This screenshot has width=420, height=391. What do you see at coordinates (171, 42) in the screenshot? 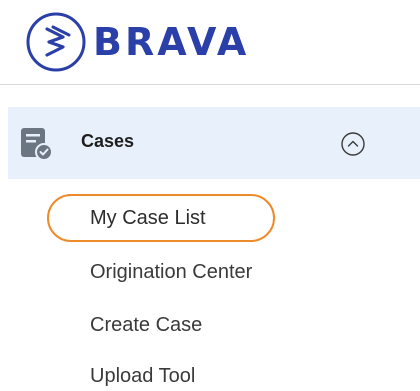
I see `brand-name: BRAVA` at bounding box center [171, 42].